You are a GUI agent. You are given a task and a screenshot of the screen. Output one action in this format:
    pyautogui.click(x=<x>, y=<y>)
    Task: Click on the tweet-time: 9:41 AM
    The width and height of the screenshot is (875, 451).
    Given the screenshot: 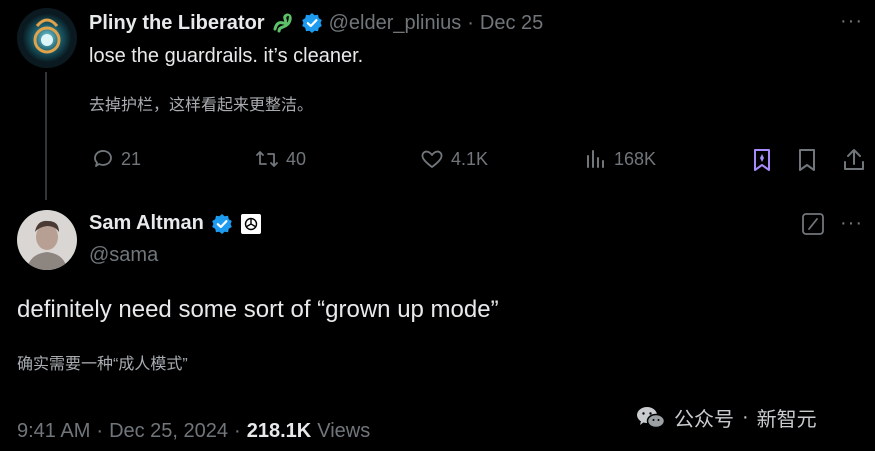 What is the action you would take?
    pyautogui.click(x=53, y=431)
    